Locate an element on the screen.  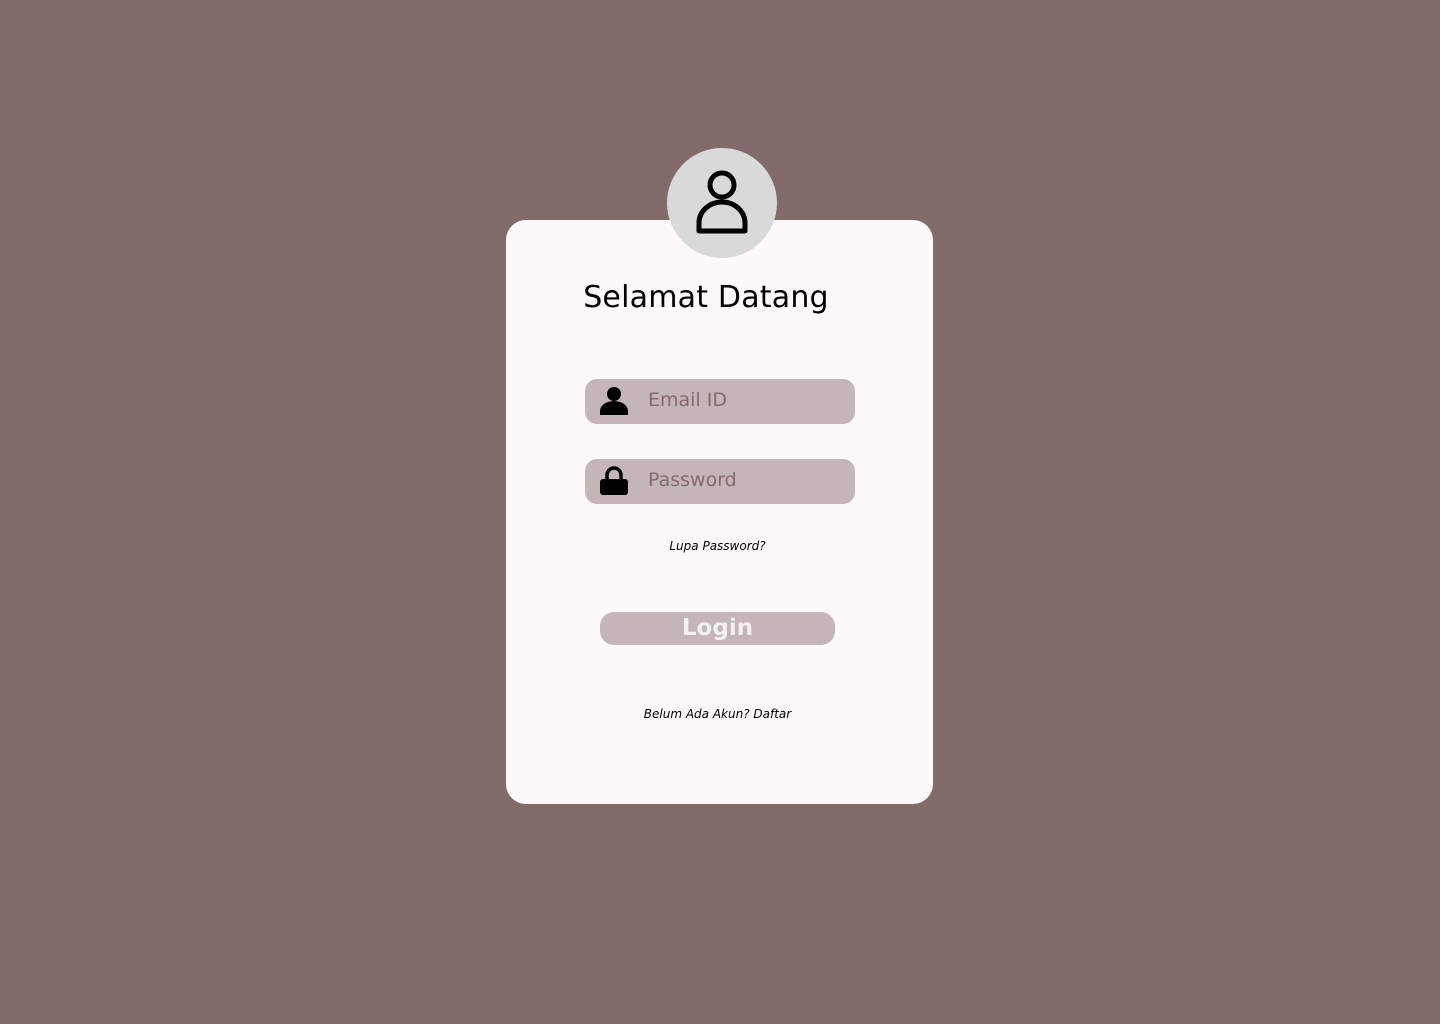
email-placeholder: Email ID is located at coordinates (687, 400).